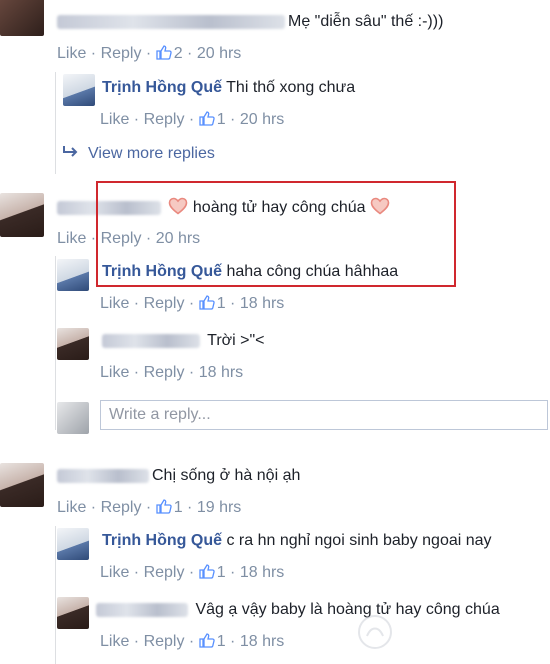 The image size is (550, 664). I want to click on like-count: 2, so click(169, 53).